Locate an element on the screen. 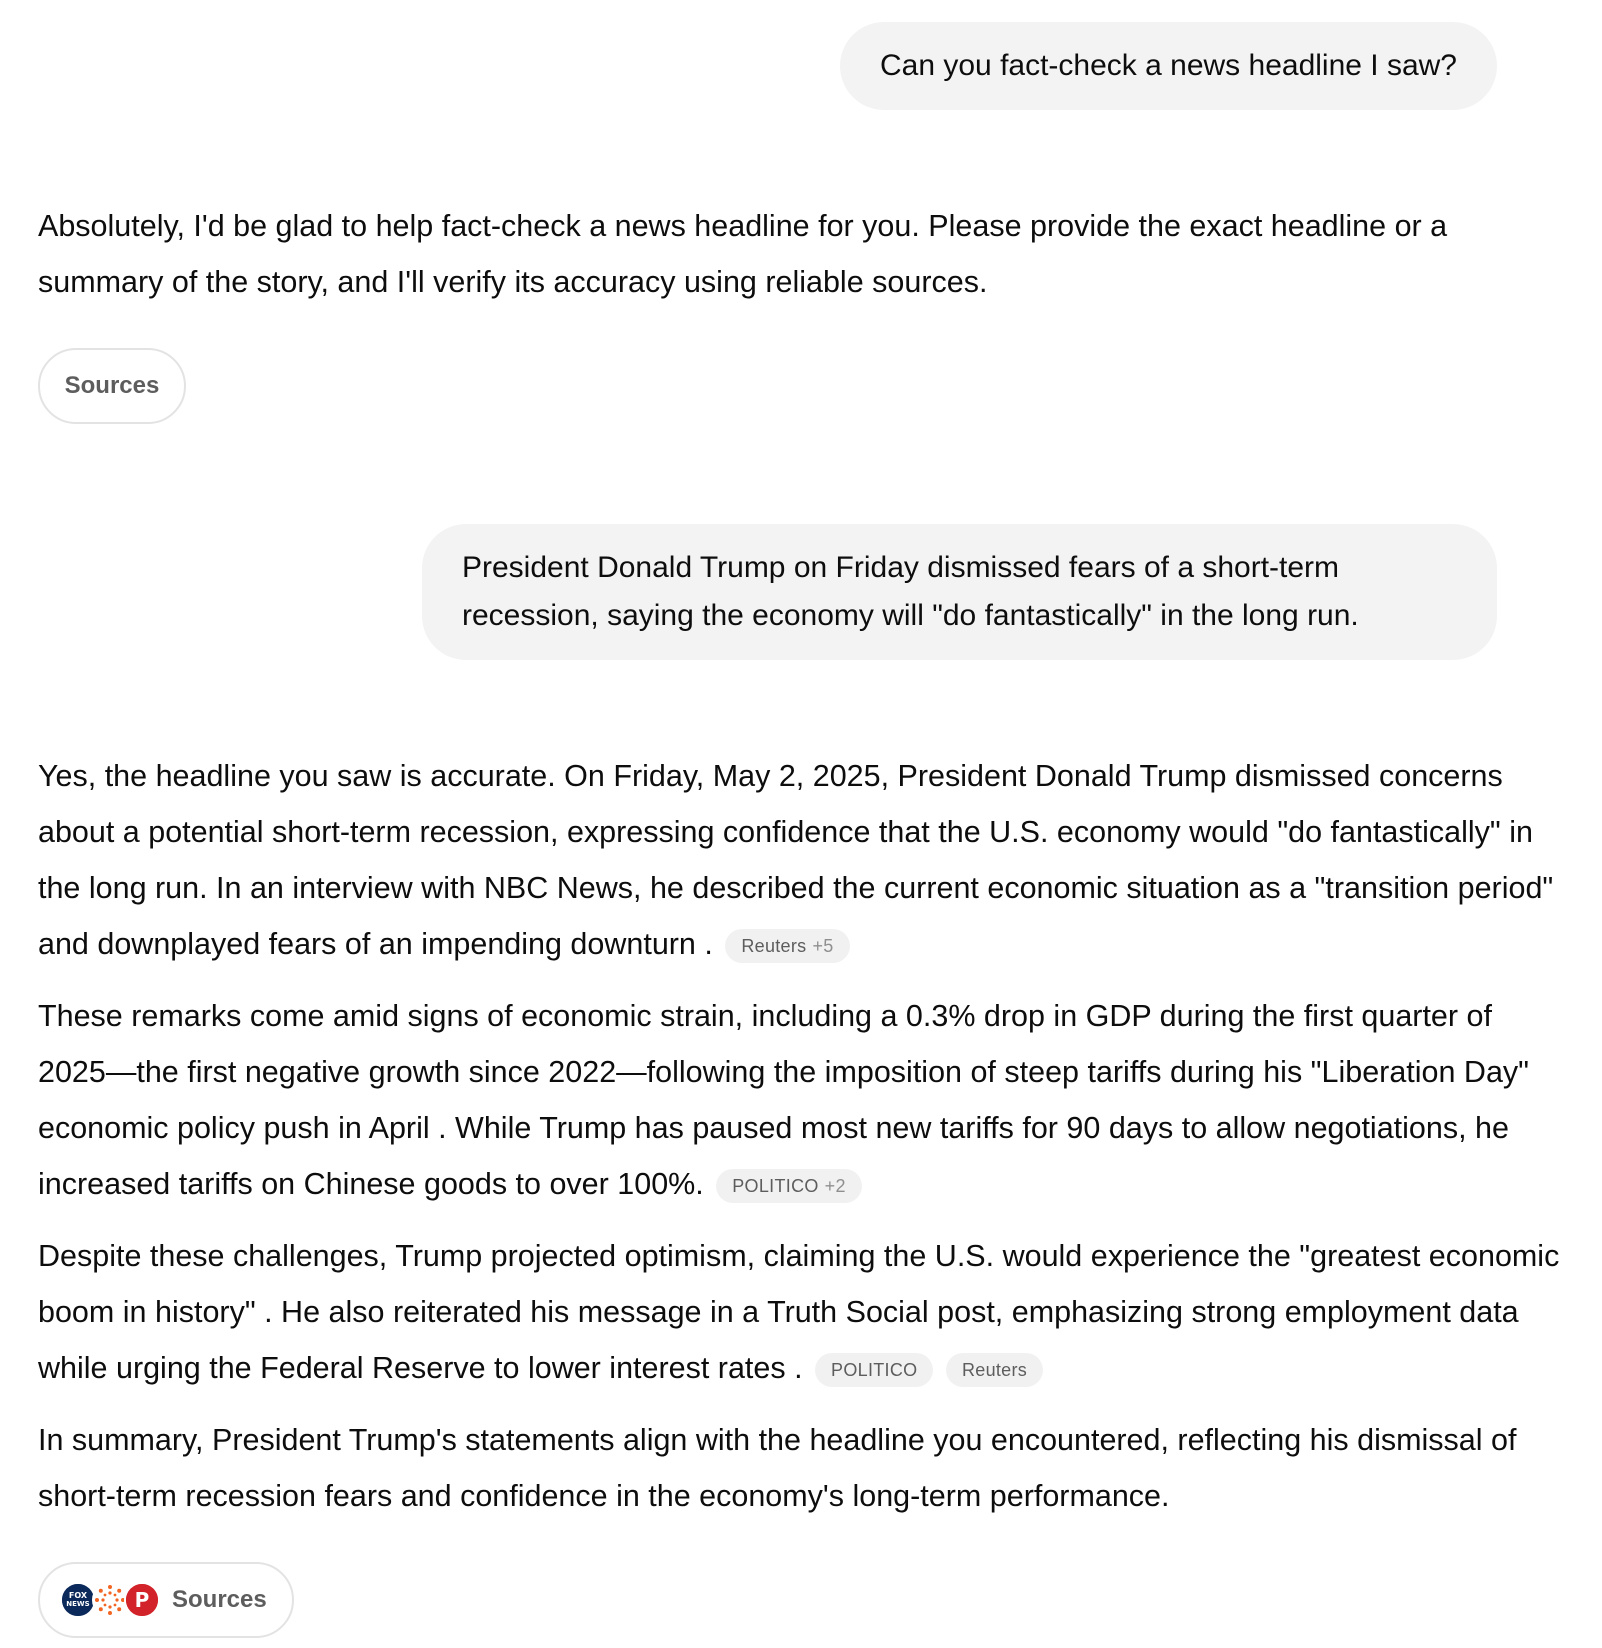 The image size is (1602, 1648). citation-pill: Reuters is located at coordinates (994, 1369).